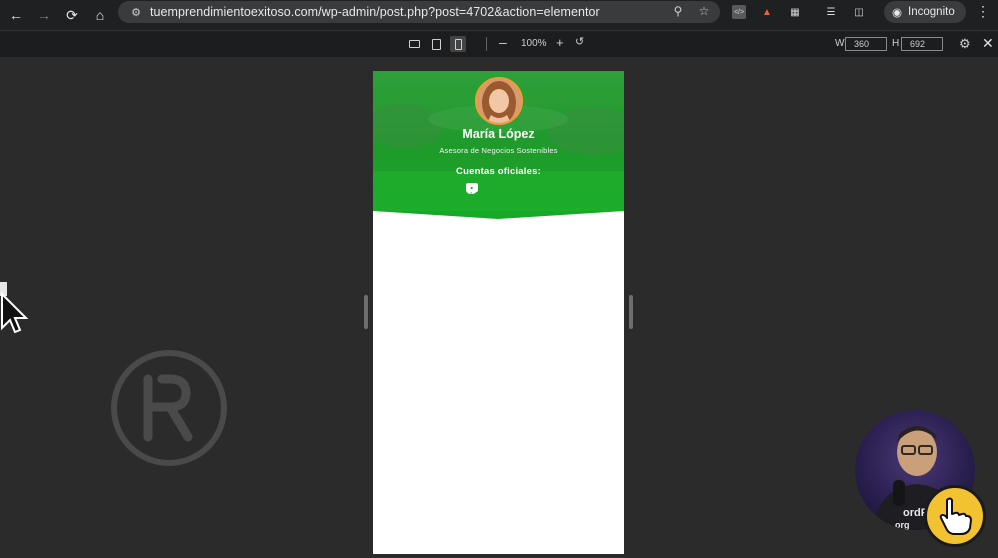  I want to click on social-links, so click(499, 189).